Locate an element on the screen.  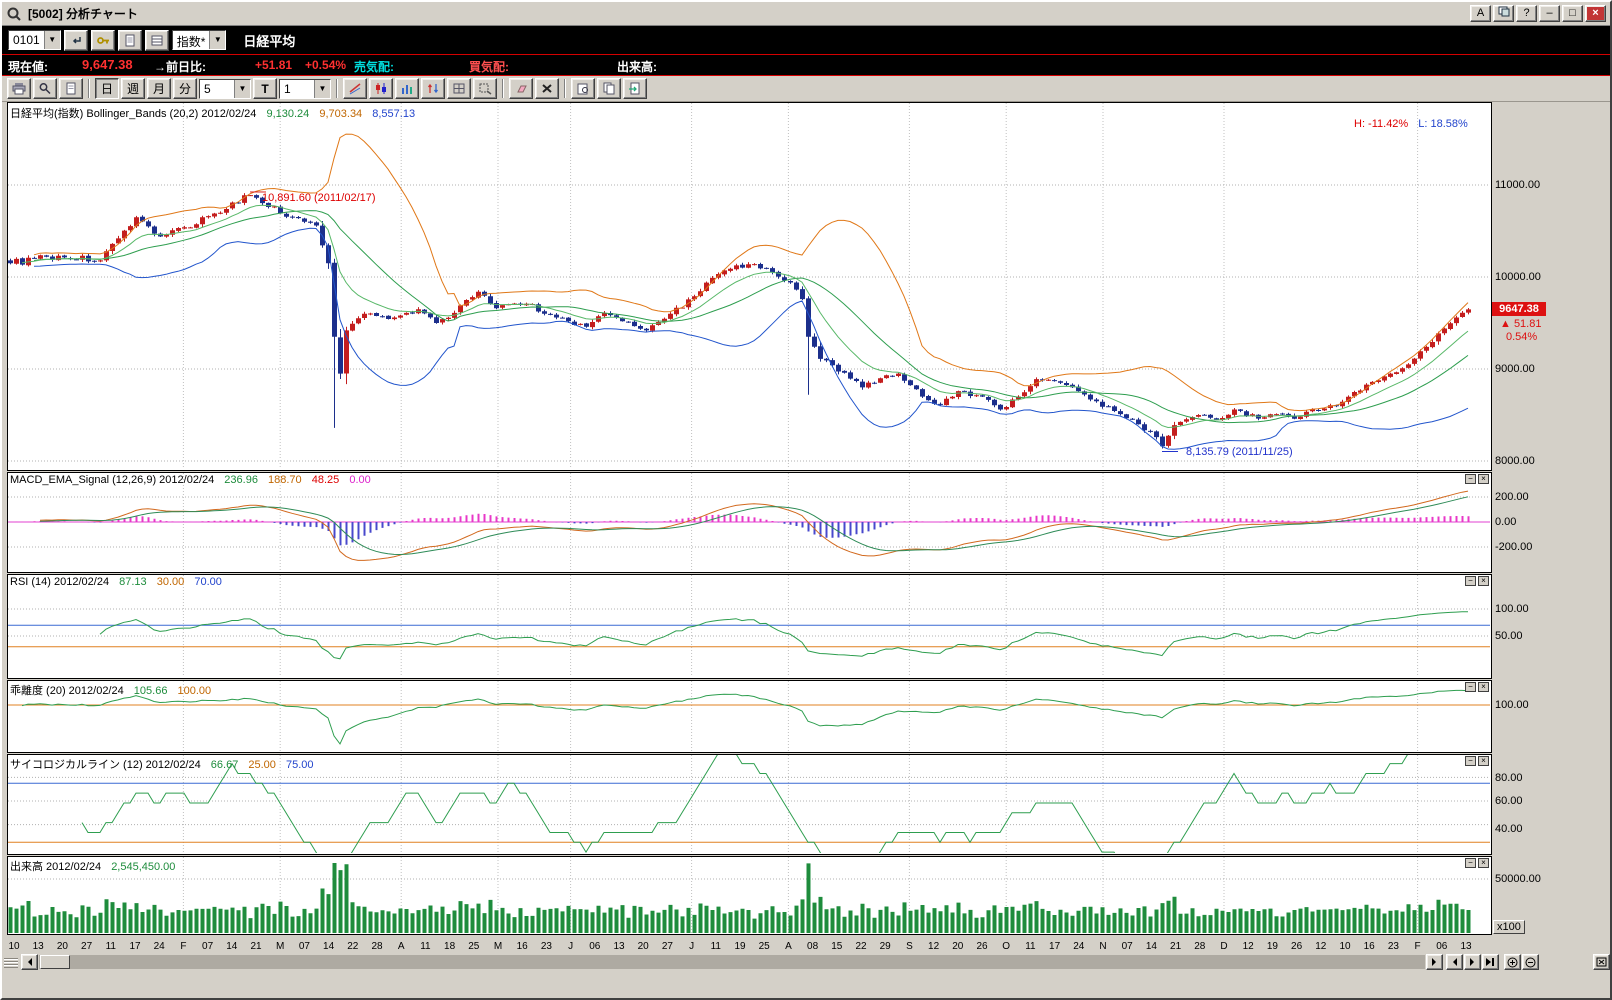
copy-chart-button is located at coordinates (609, 88).